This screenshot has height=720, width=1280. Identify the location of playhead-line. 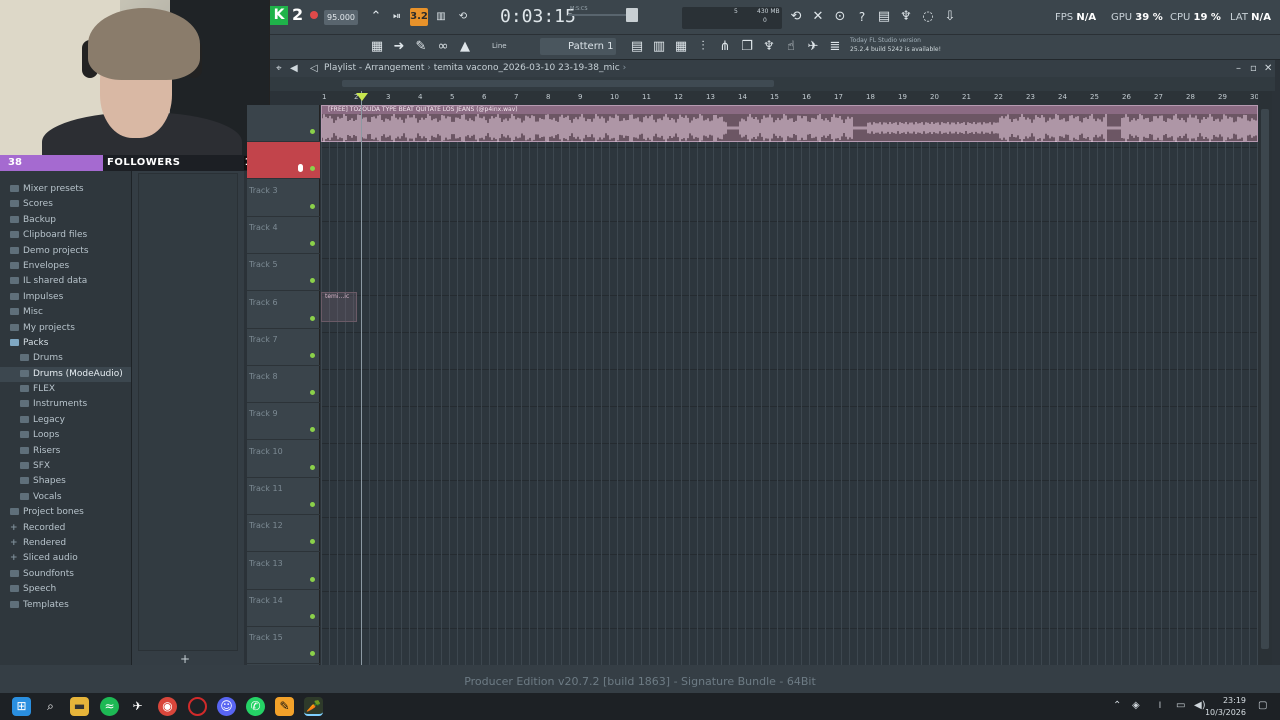
(361, 378).